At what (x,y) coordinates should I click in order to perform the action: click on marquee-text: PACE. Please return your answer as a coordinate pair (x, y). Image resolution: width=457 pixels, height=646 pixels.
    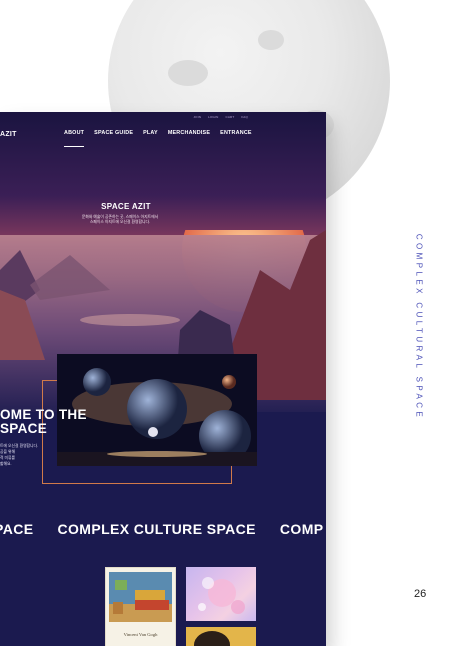
    Looking at the image, I should click on (17, 529).